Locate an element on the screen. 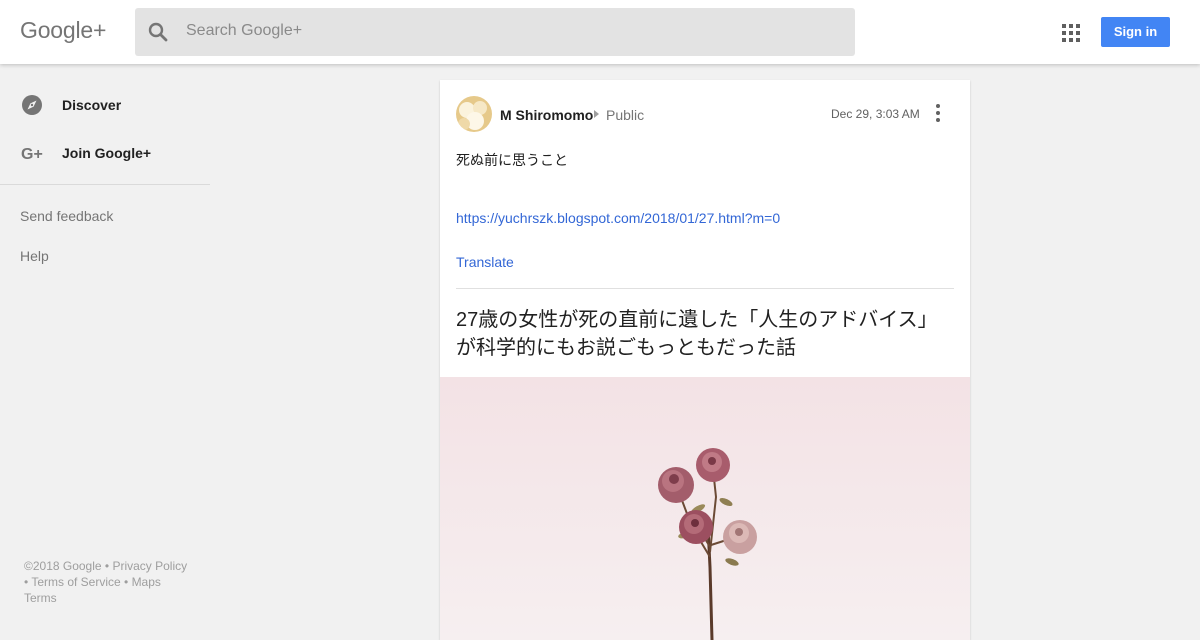 This screenshot has width=1200, height=640. avatar is located at coordinates (474, 114).